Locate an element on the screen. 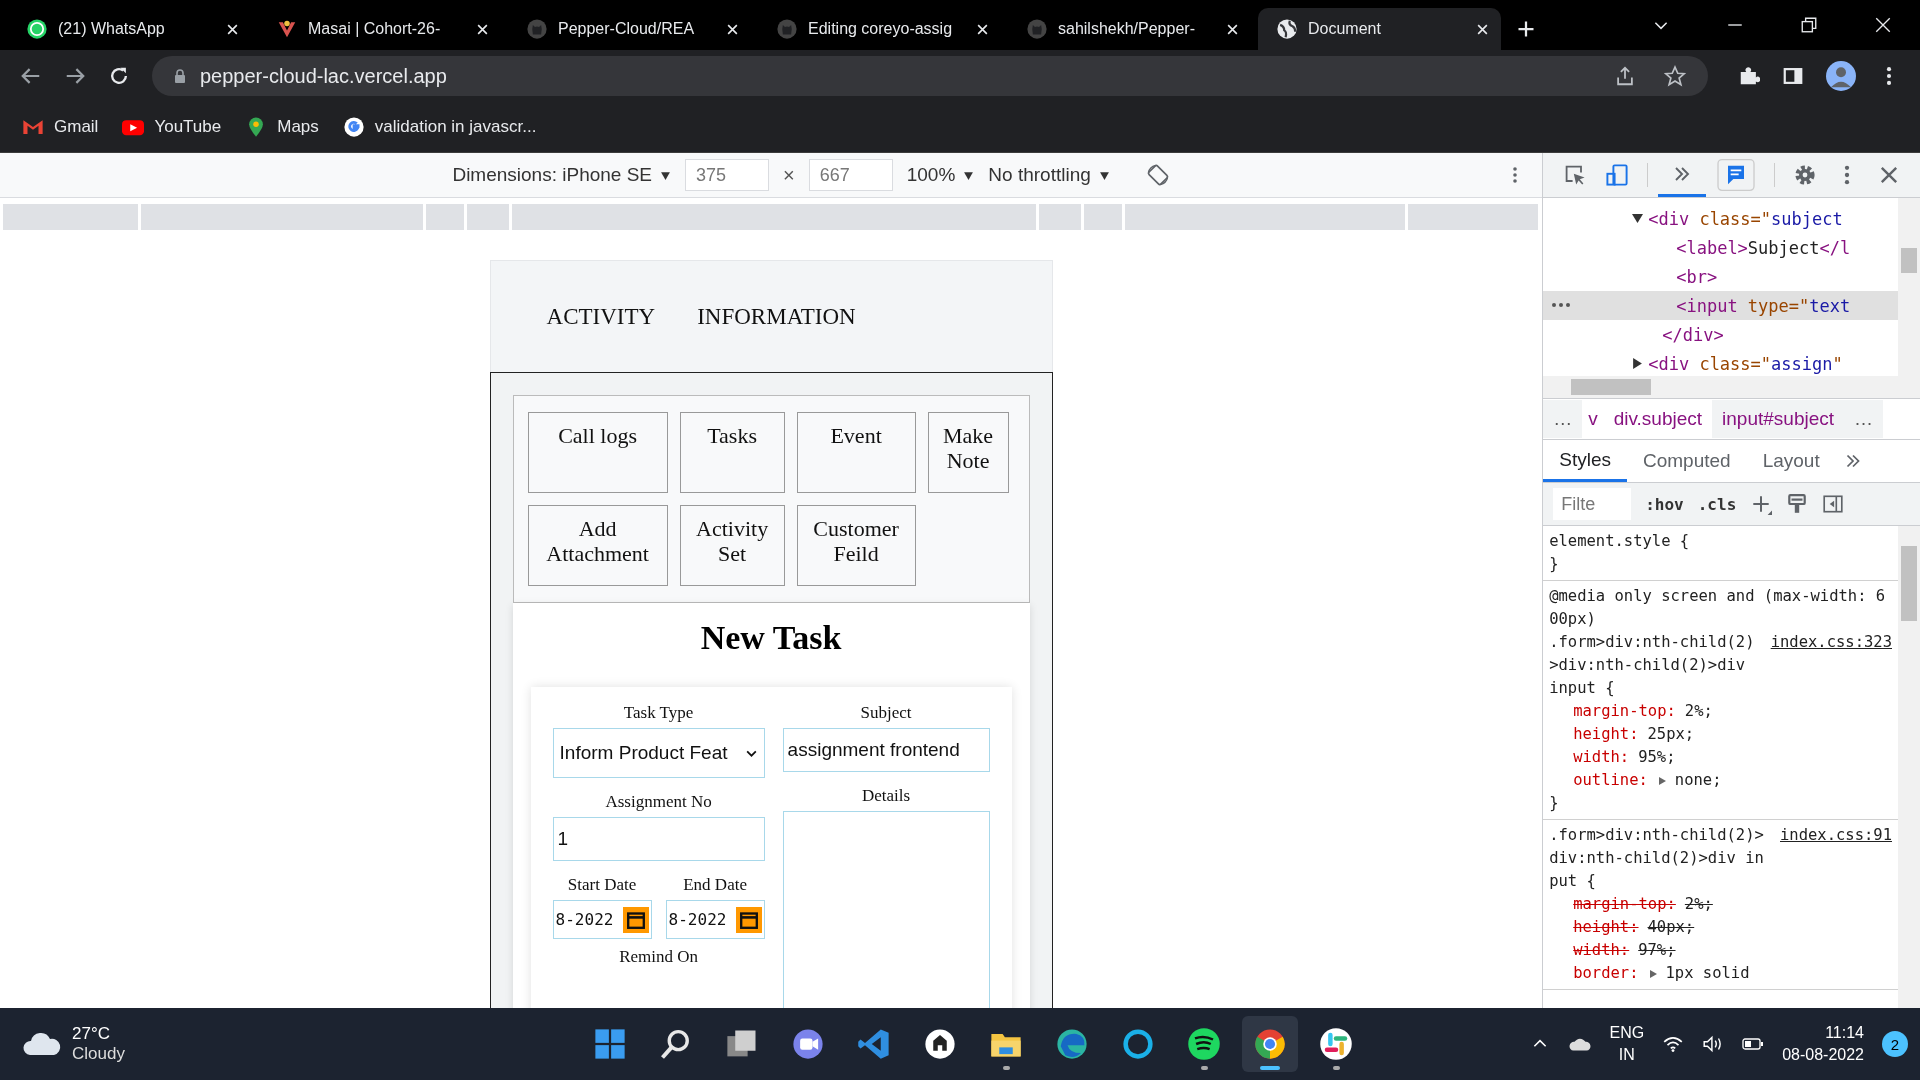 The image size is (1920, 1080). nav-link: INFORMATION is located at coordinates (776, 316).